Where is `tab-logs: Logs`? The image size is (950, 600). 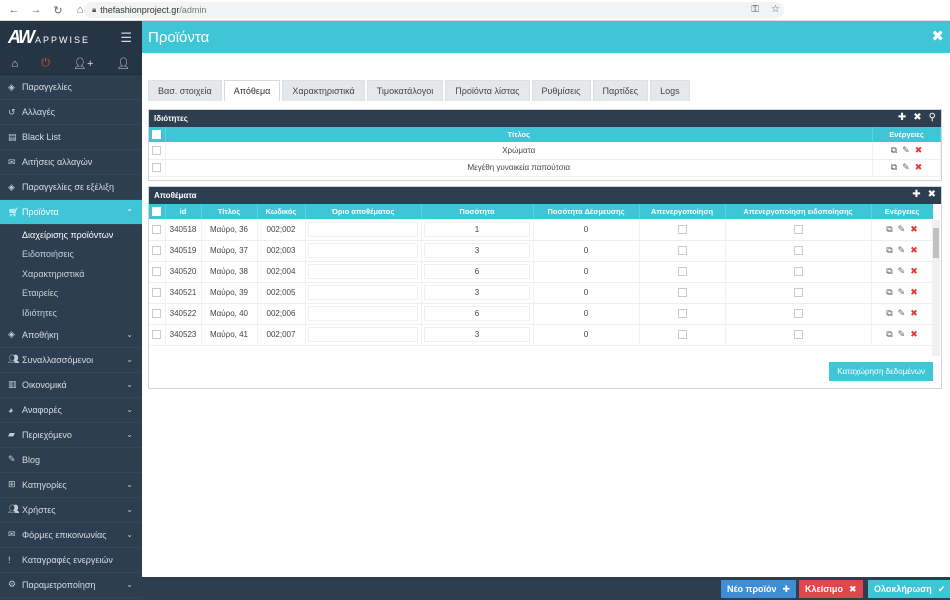
tab-logs: Logs is located at coordinates (670, 90).